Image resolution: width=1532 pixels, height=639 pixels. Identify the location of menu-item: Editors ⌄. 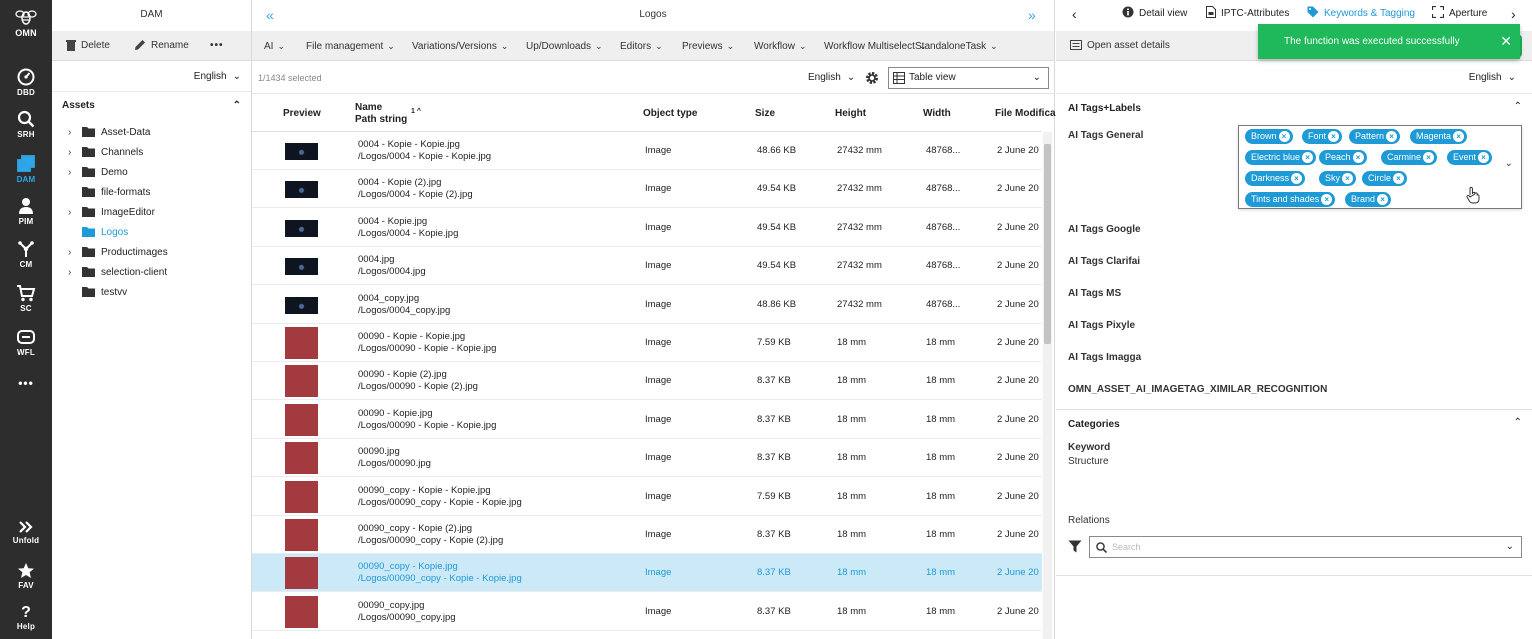
(641, 46).